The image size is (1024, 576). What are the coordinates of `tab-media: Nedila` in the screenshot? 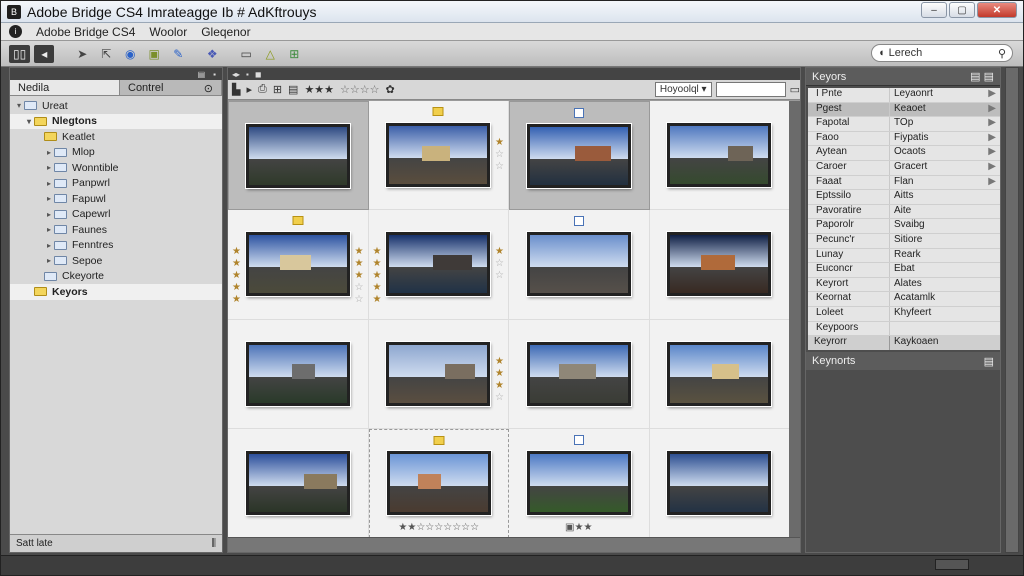 It's located at (65, 87).